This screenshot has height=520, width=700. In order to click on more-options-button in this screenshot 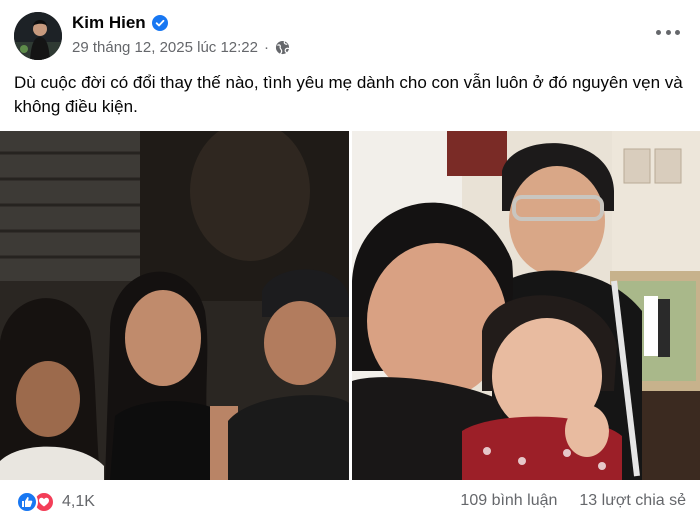, I will do `click(668, 32)`.